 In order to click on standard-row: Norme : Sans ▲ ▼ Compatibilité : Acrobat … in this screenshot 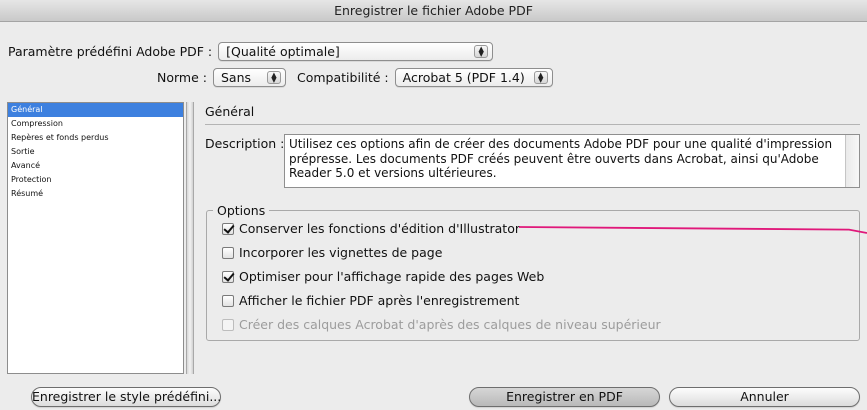, I will do `click(355, 77)`.